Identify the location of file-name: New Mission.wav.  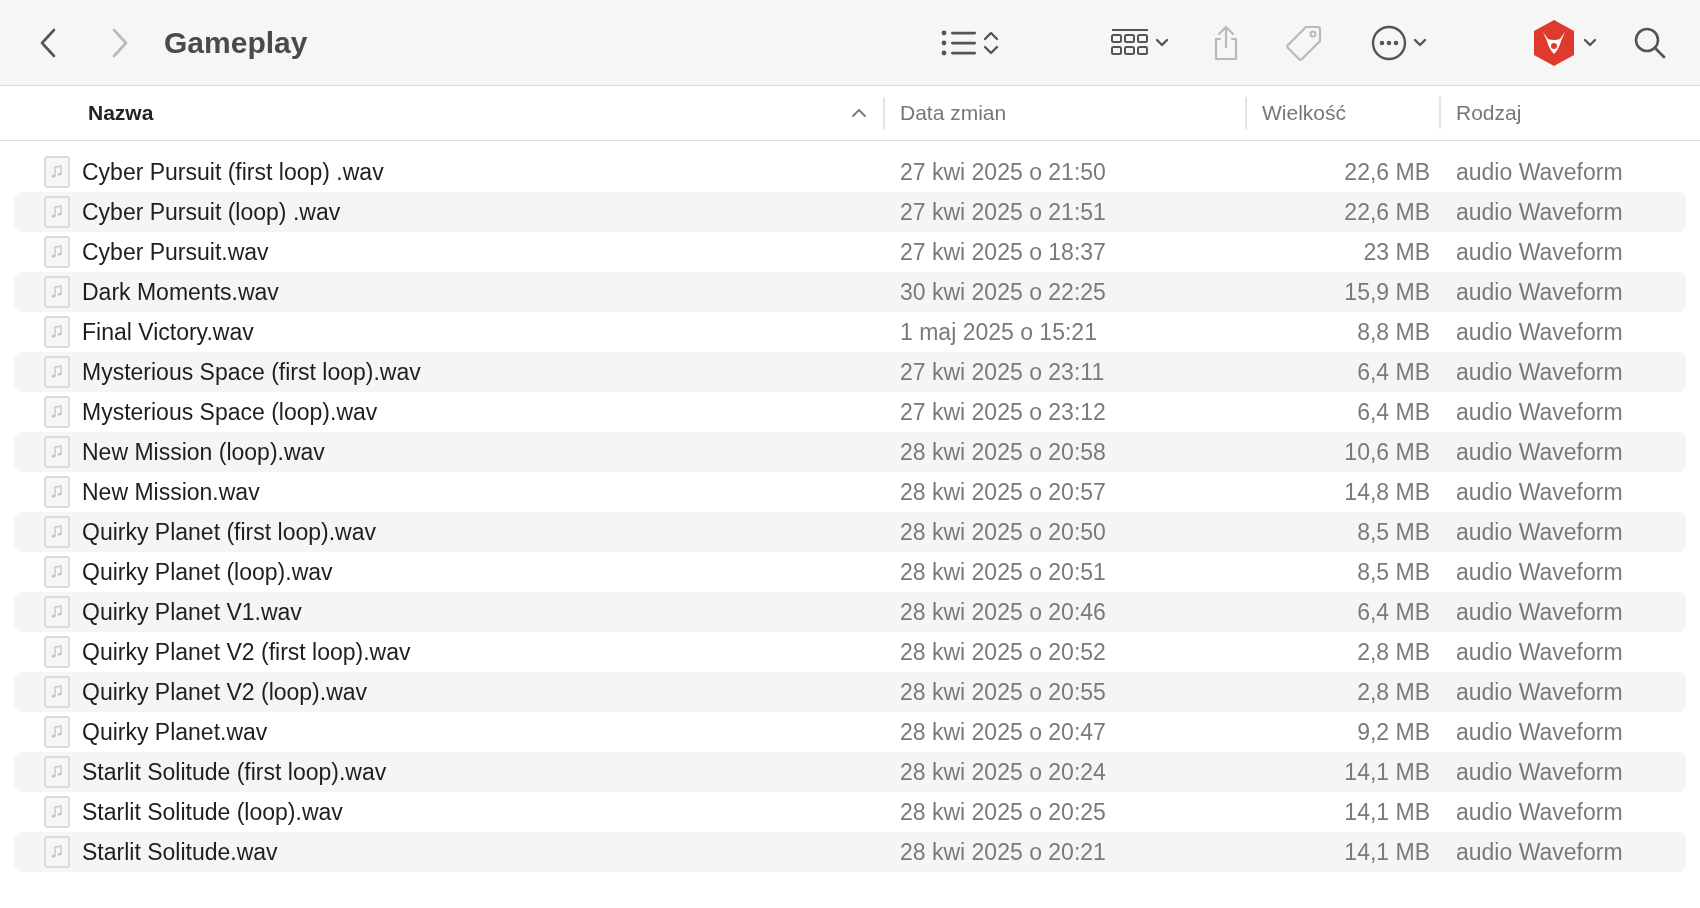
(171, 492).